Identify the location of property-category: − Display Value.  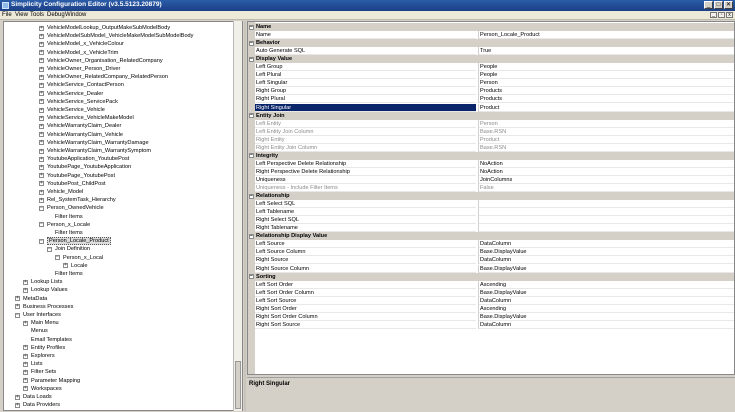
(491, 59).